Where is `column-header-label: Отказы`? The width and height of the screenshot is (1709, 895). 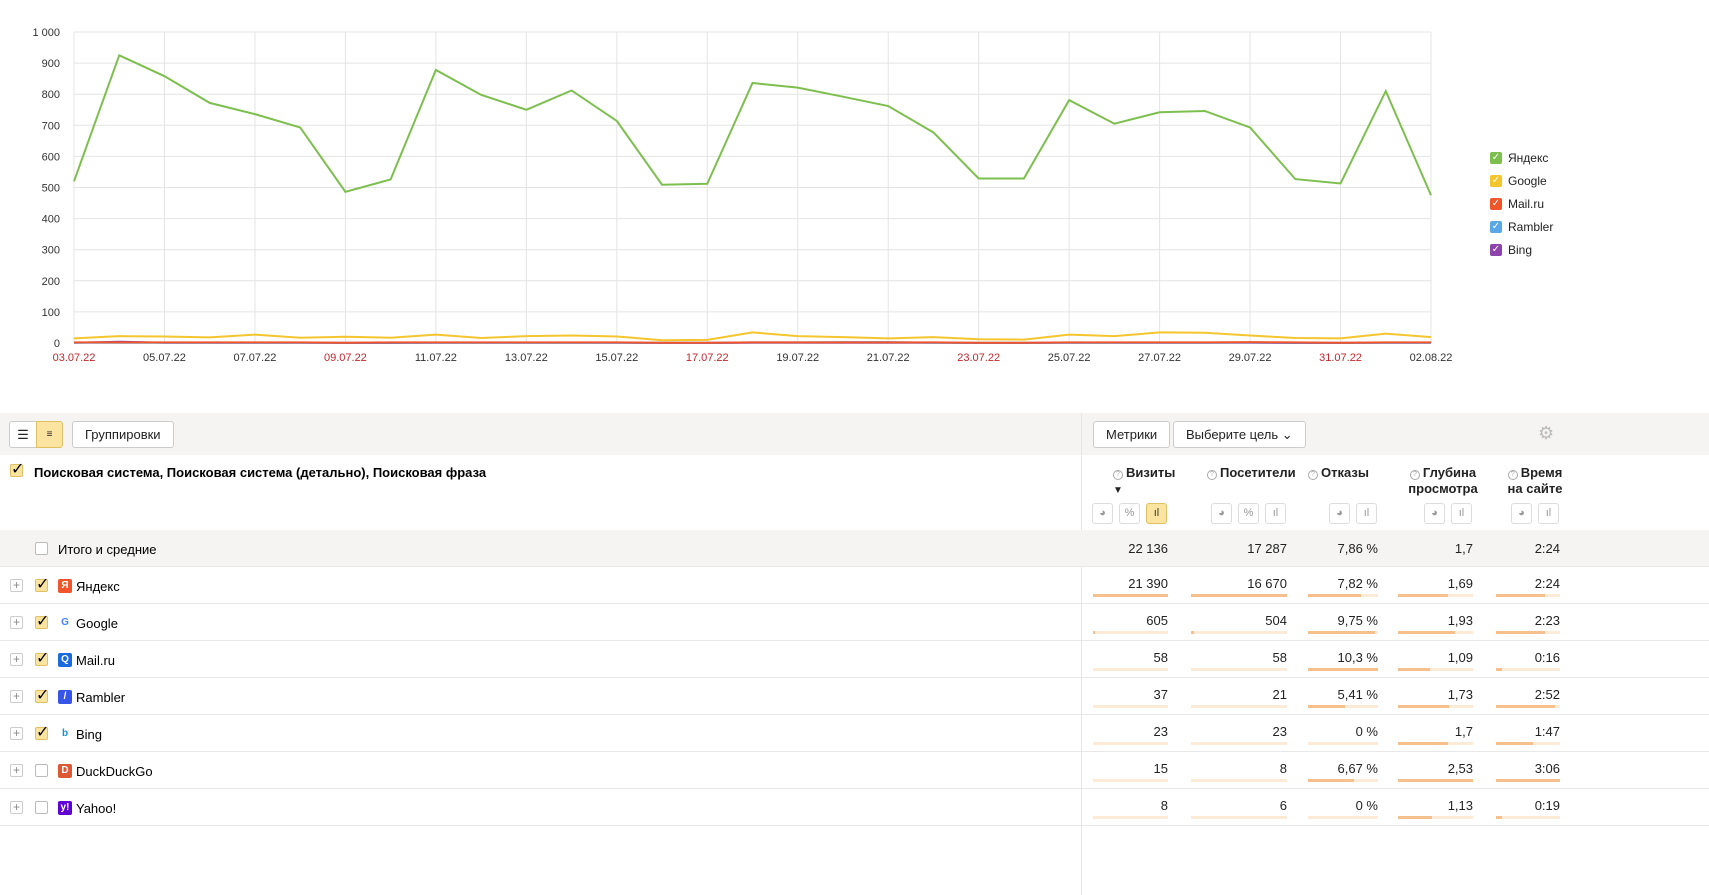
column-header-label: Отказы is located at coordinates (1345, 472).